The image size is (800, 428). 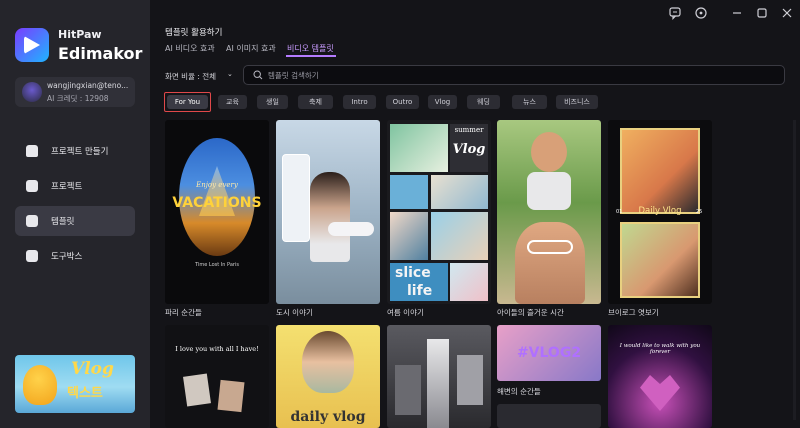 What do you see at coordinates (405, 312) in the screenshot?
I see `template-title: 여름 이야기` at bounding box center [405, 312].